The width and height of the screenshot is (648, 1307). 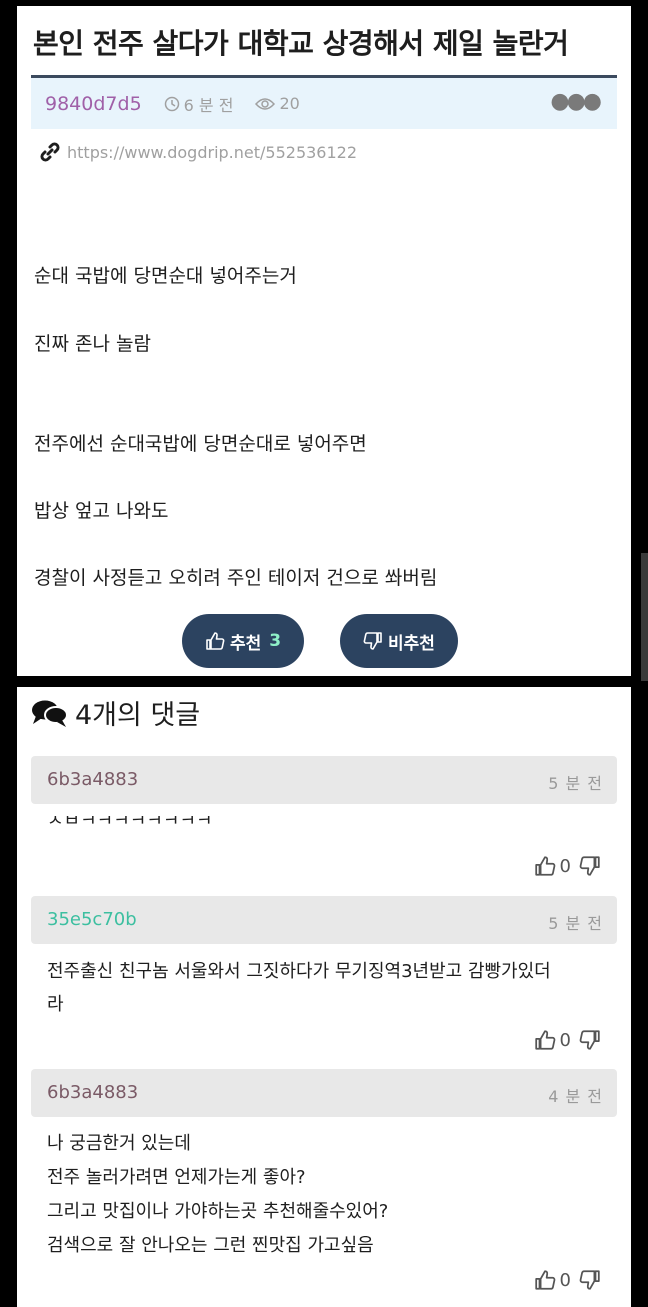 I want to click on post-views: 20, so click(x=277, y=103).